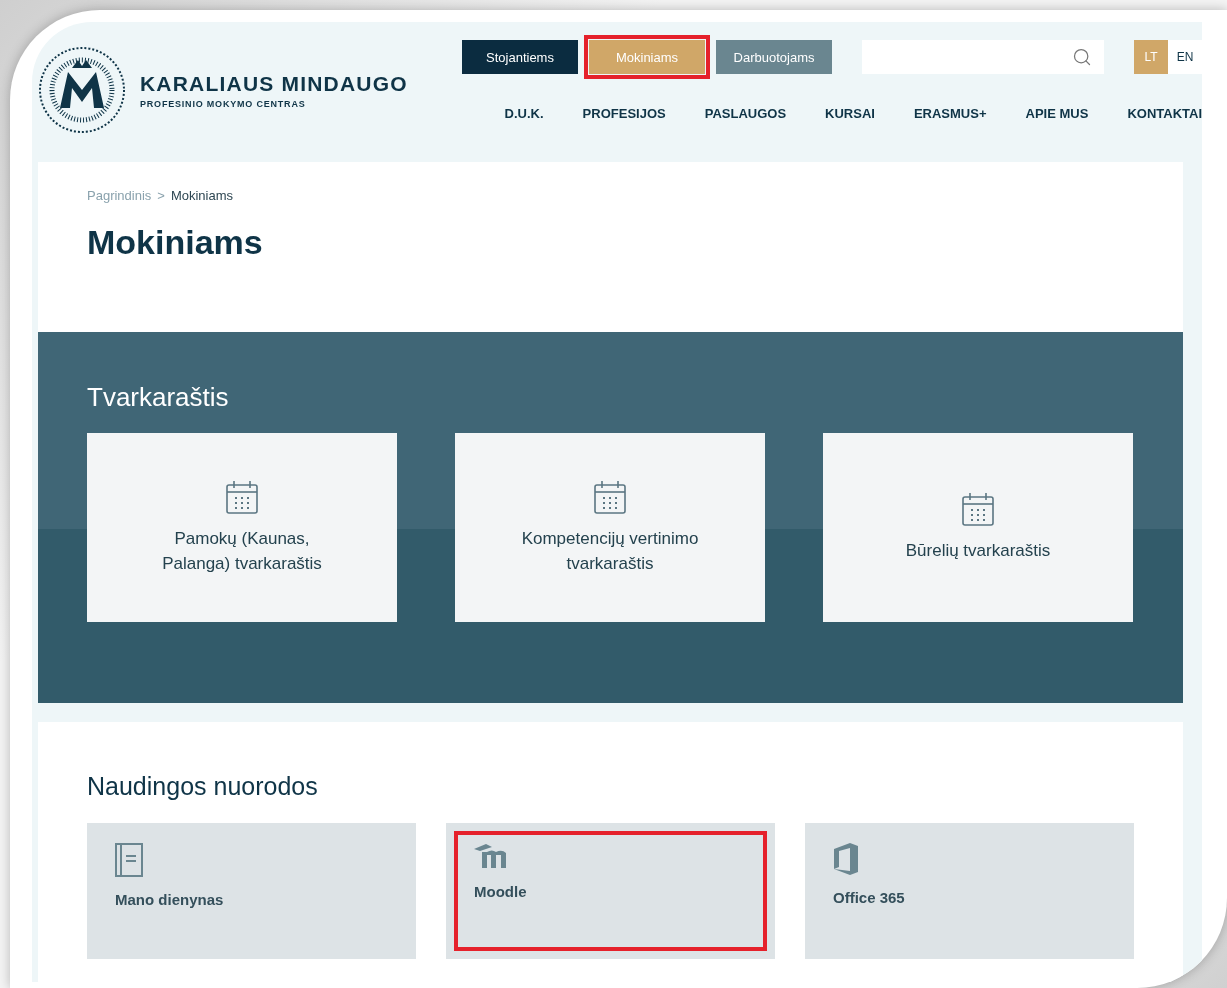 This screenshot has width=1227, height=988. I want to click on schedule-card: Pamokų (Kaunas, Palanga) tvarkaraštis, so click(242, 527).